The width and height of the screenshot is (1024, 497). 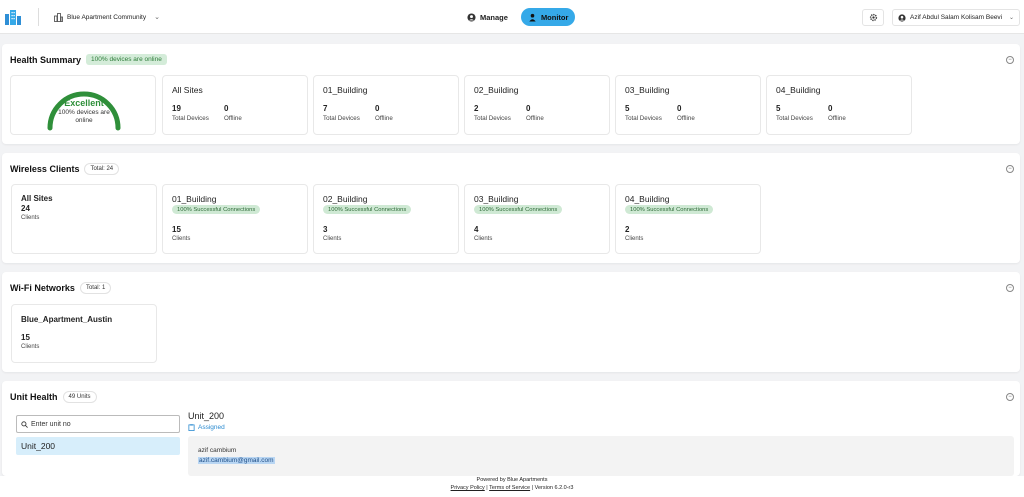 I want to click on site-health-card: 04_Building 5 Total Devices 0 Offline, so click(x=839, y=105).